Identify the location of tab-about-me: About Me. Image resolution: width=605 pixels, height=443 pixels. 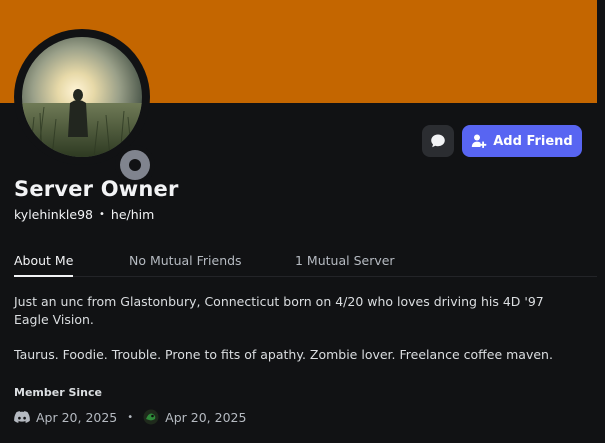
(44, 265).